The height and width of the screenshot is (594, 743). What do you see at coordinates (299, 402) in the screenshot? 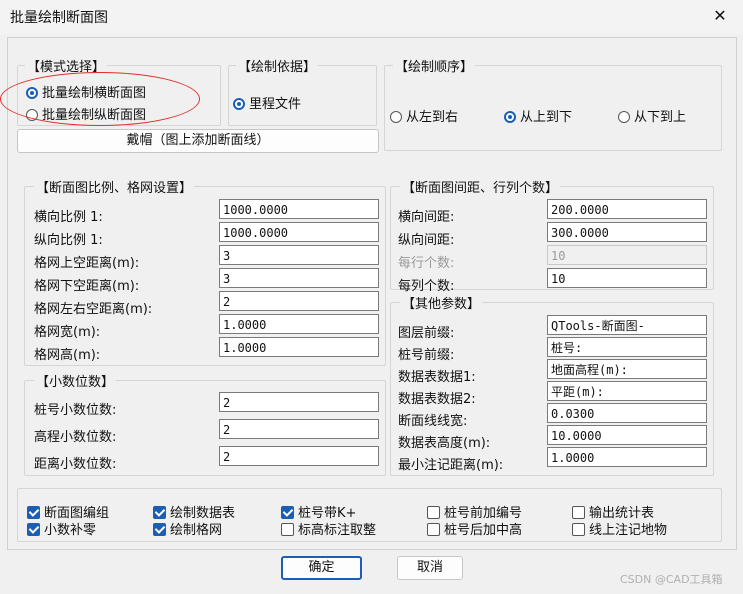
I see `station-decimals-input: 2` at bounding box center [299, 402].